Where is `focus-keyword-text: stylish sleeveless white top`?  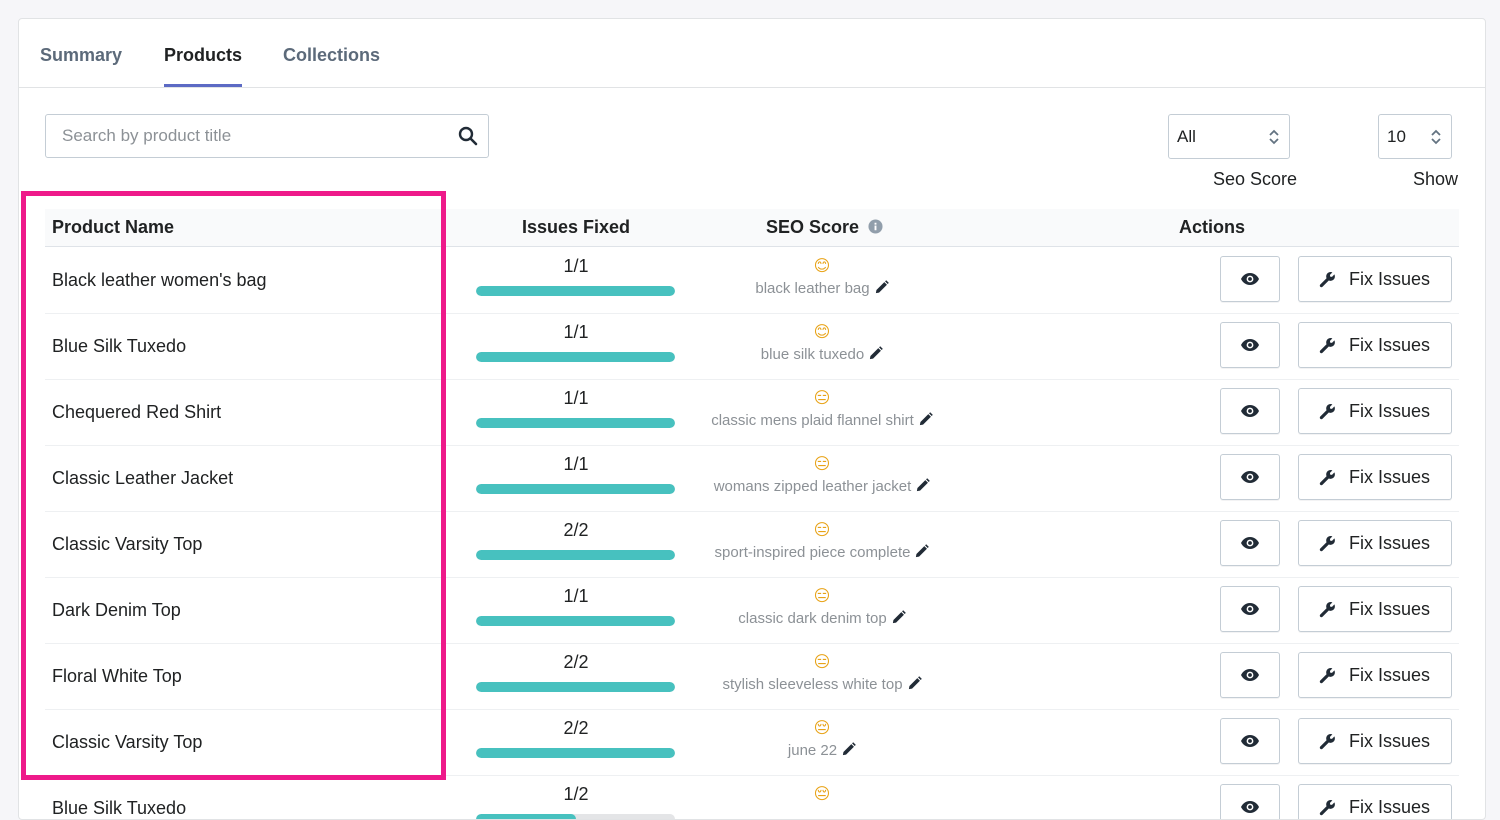 focus-keyword-text: stylish sleeveless white top is located at coordinates (812, 684).